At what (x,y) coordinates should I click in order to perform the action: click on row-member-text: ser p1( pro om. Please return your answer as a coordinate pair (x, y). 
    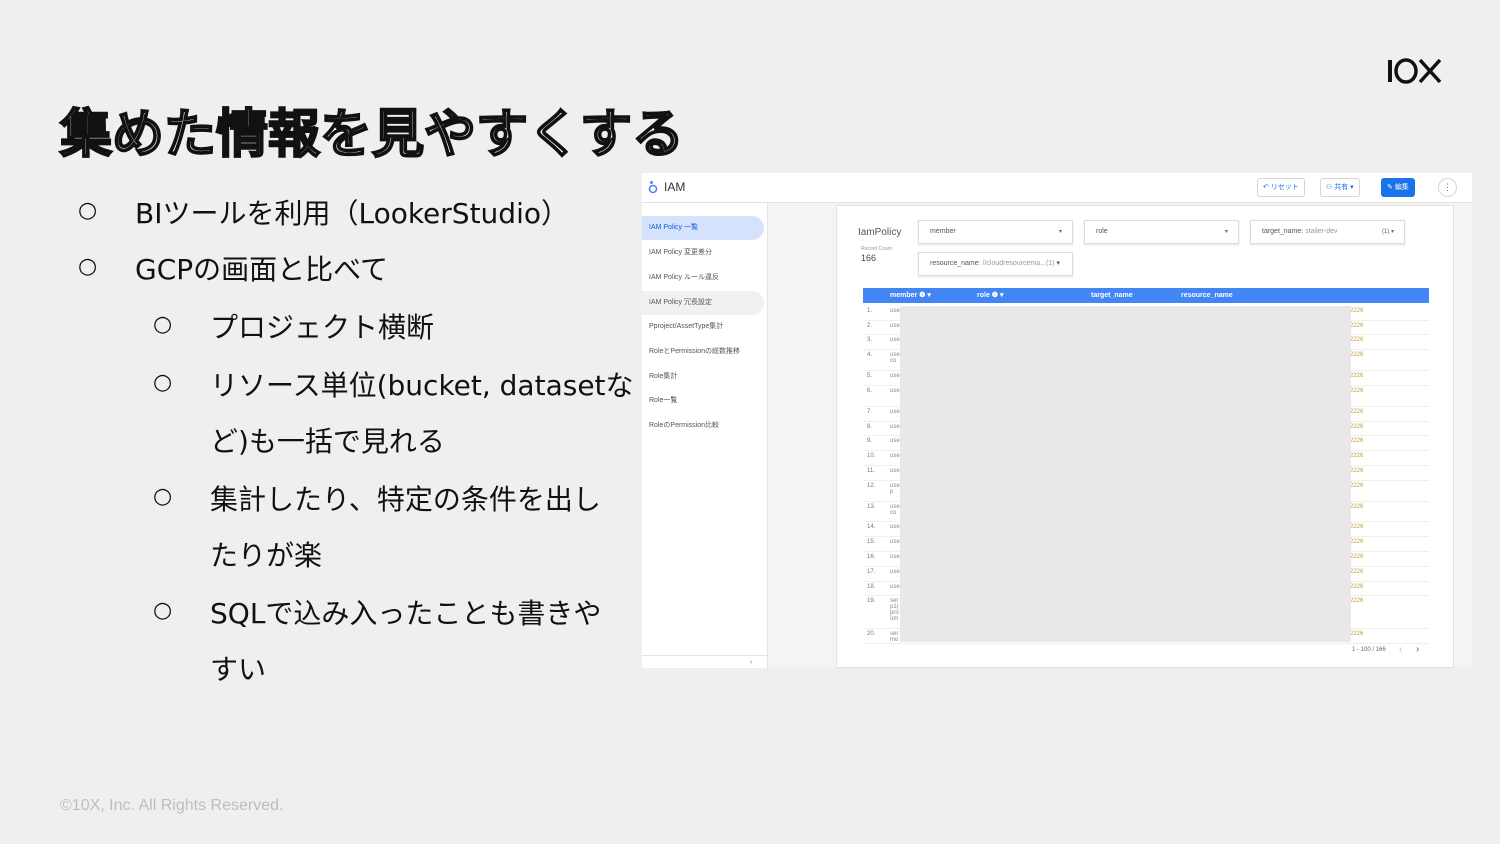
    Looking at the image, I should click on (894, 610).